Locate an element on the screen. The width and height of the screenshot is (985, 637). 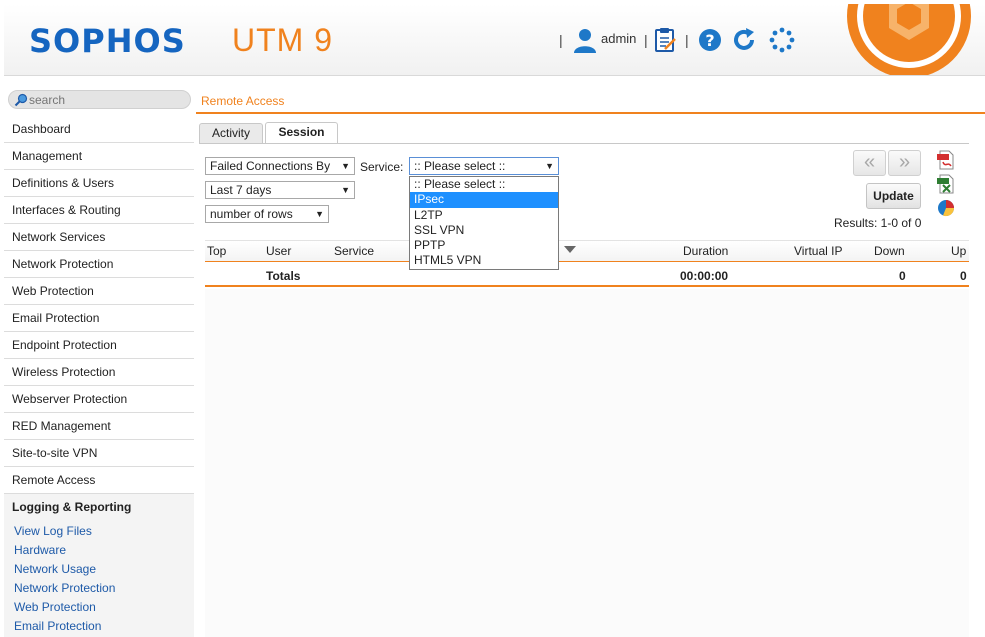
totals-down: 0 is located at coordinates (902, 276).